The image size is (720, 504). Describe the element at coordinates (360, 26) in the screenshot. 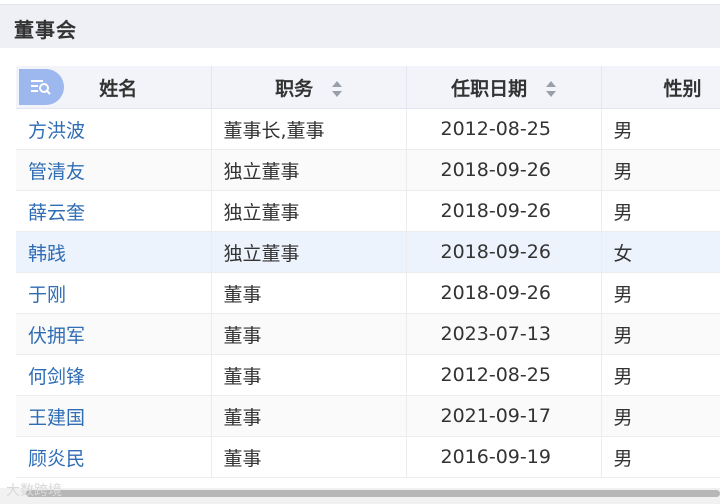

I see `section-header: 董事会` at that location.